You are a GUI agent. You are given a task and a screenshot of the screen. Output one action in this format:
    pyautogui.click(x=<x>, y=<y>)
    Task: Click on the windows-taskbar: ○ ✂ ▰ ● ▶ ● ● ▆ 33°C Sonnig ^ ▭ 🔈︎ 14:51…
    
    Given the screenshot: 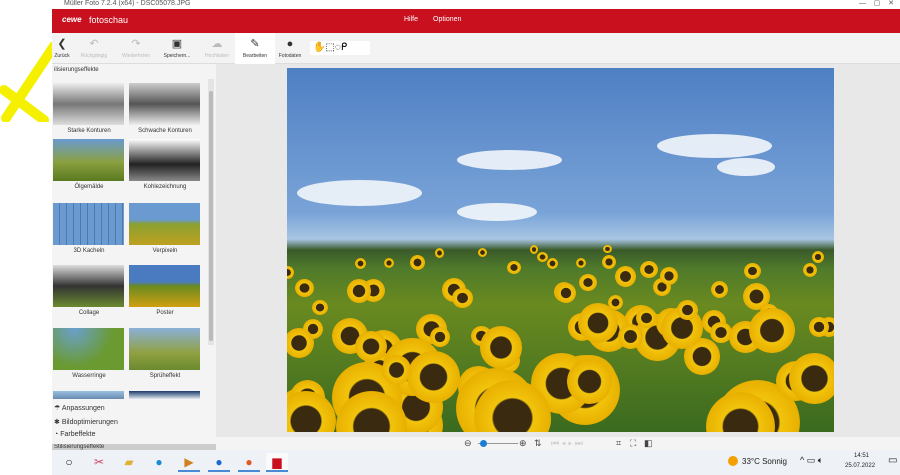 What is the action you would take?
    pyautogui.click(x=476, y=462)
    